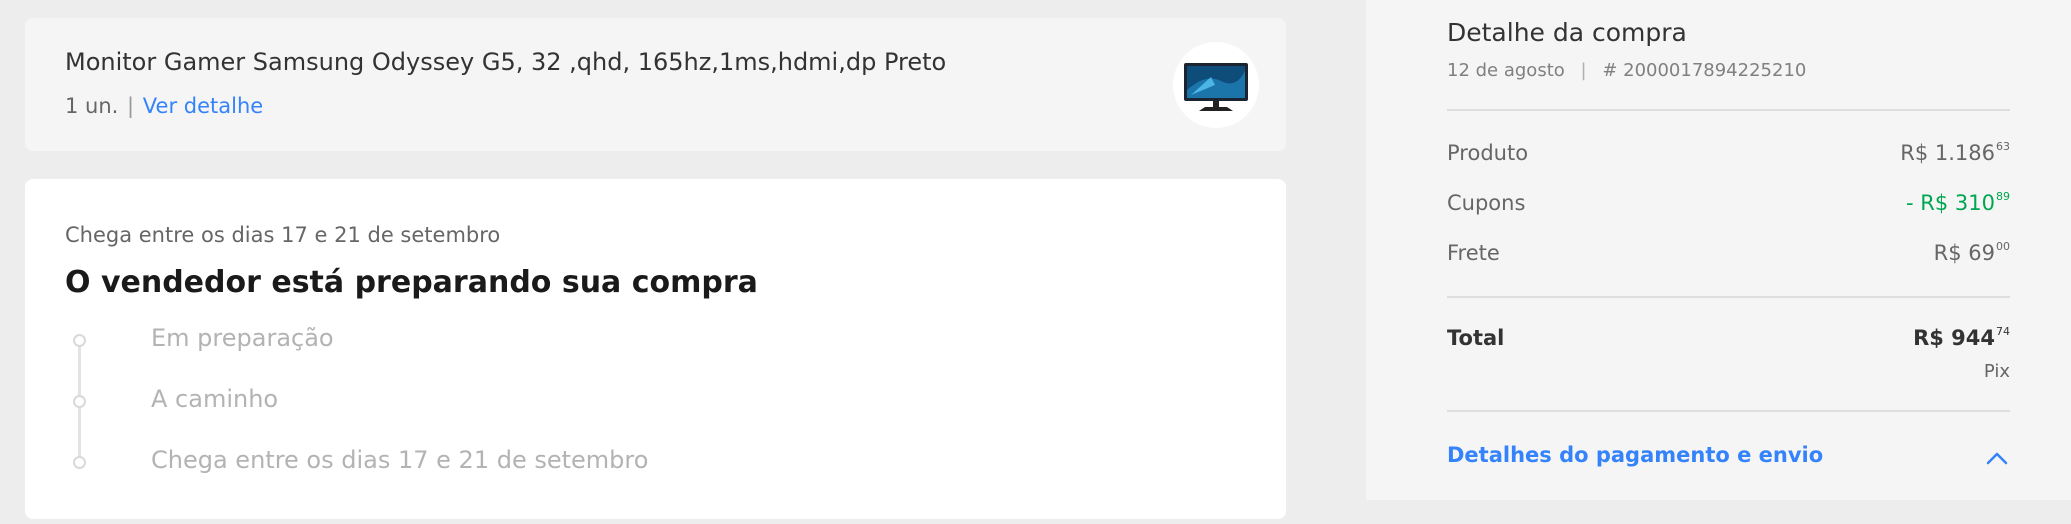  Describe the element at coordinates (411, 282) in the screenshot. I see `status-title: O vendedor está preparando sua compra` at that location.